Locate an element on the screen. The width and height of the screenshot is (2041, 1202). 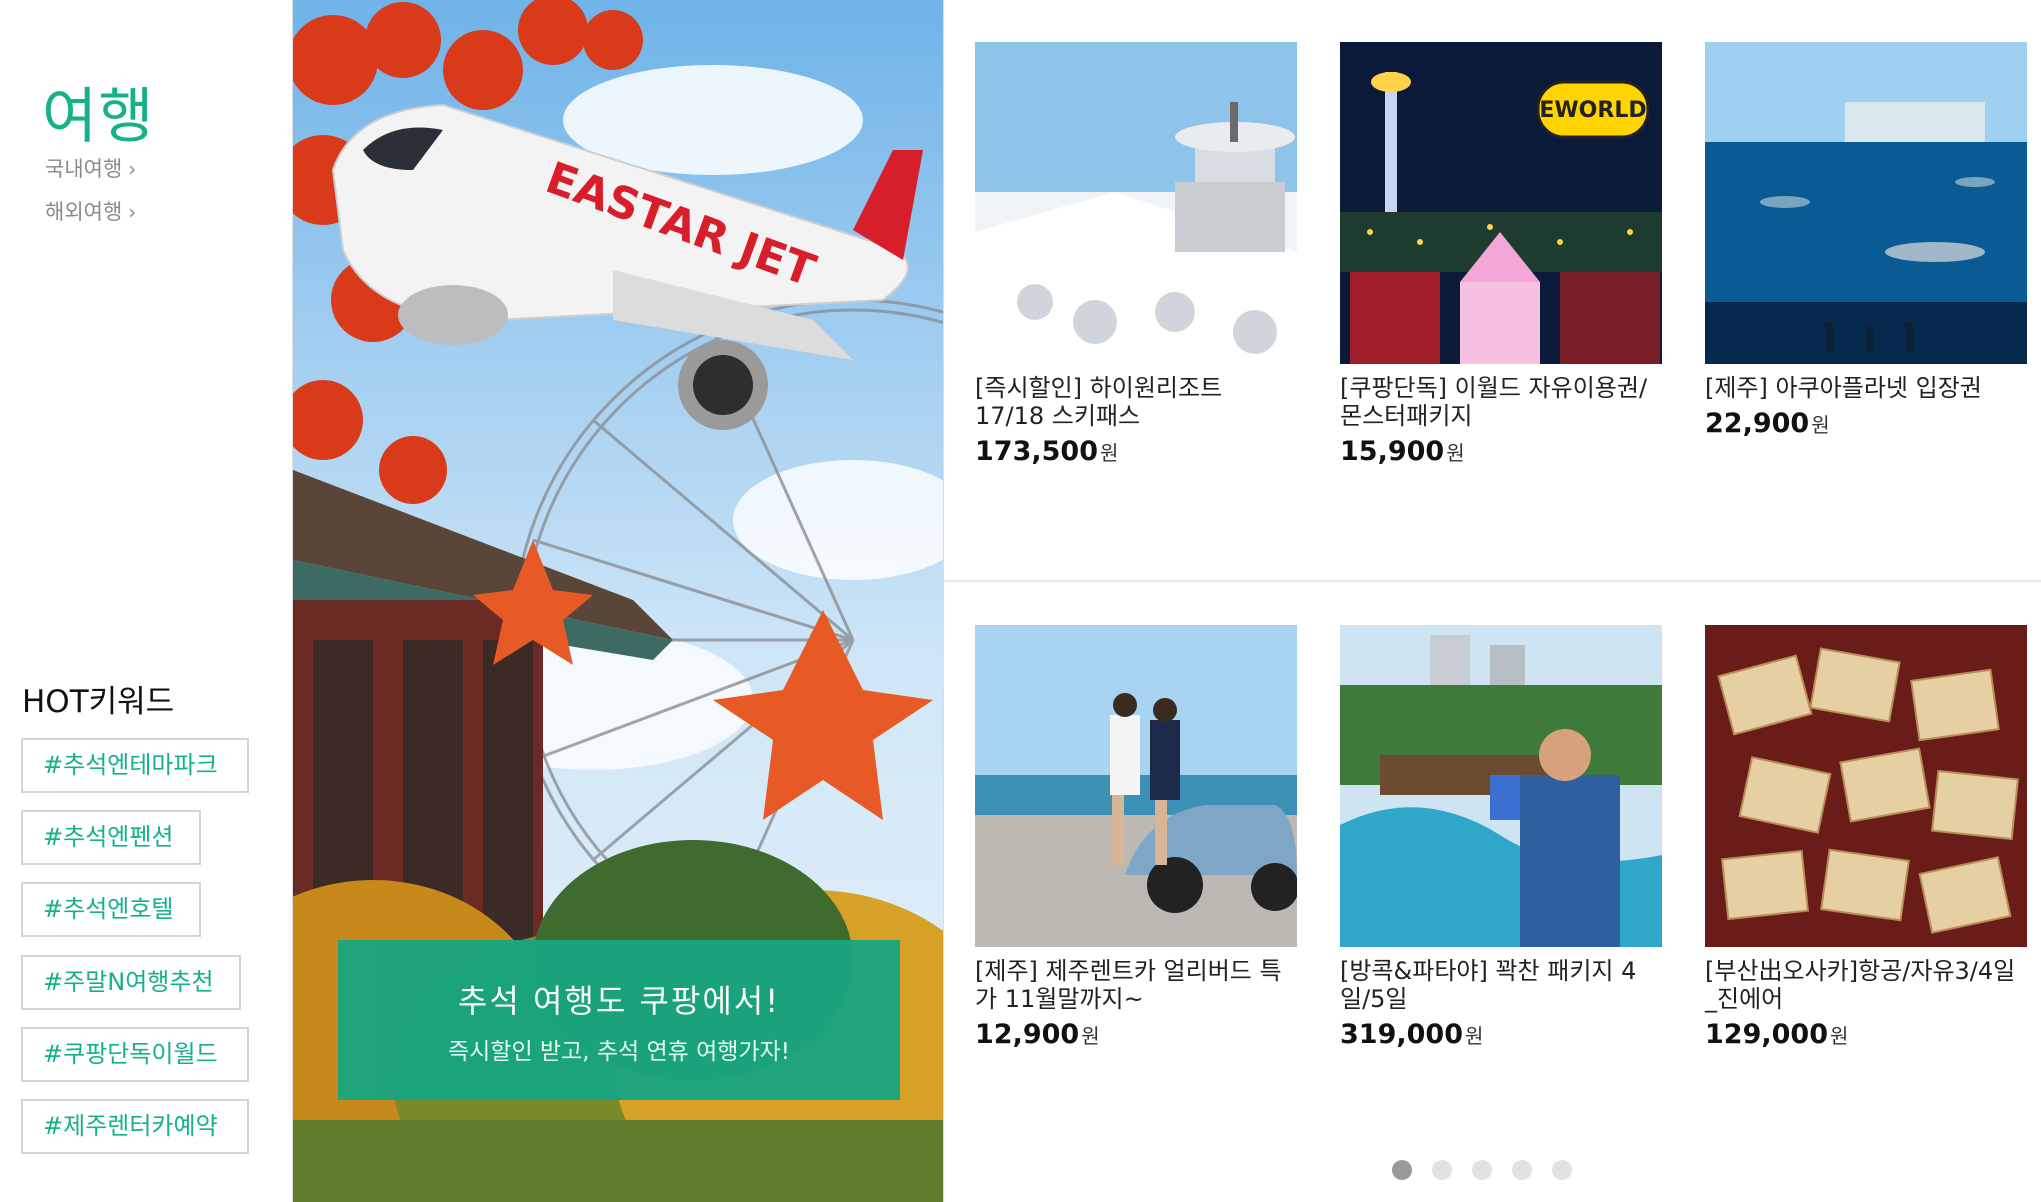
hot-keywords-title: HOT키워드 is located at coordinates (98, 702).